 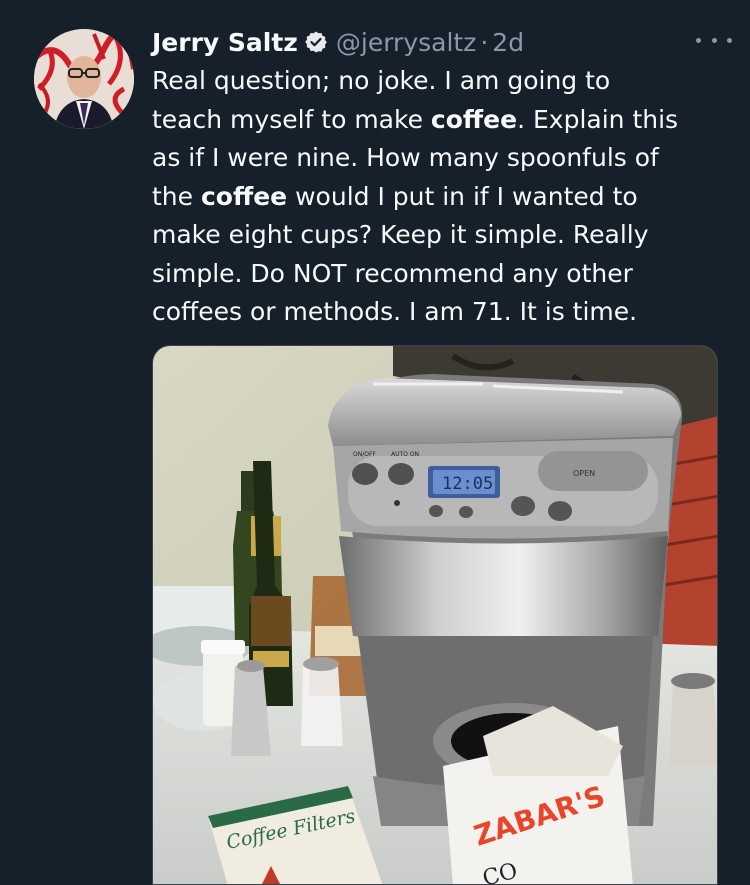 I want to click on more-options-icon, so click(x=714, y=40).